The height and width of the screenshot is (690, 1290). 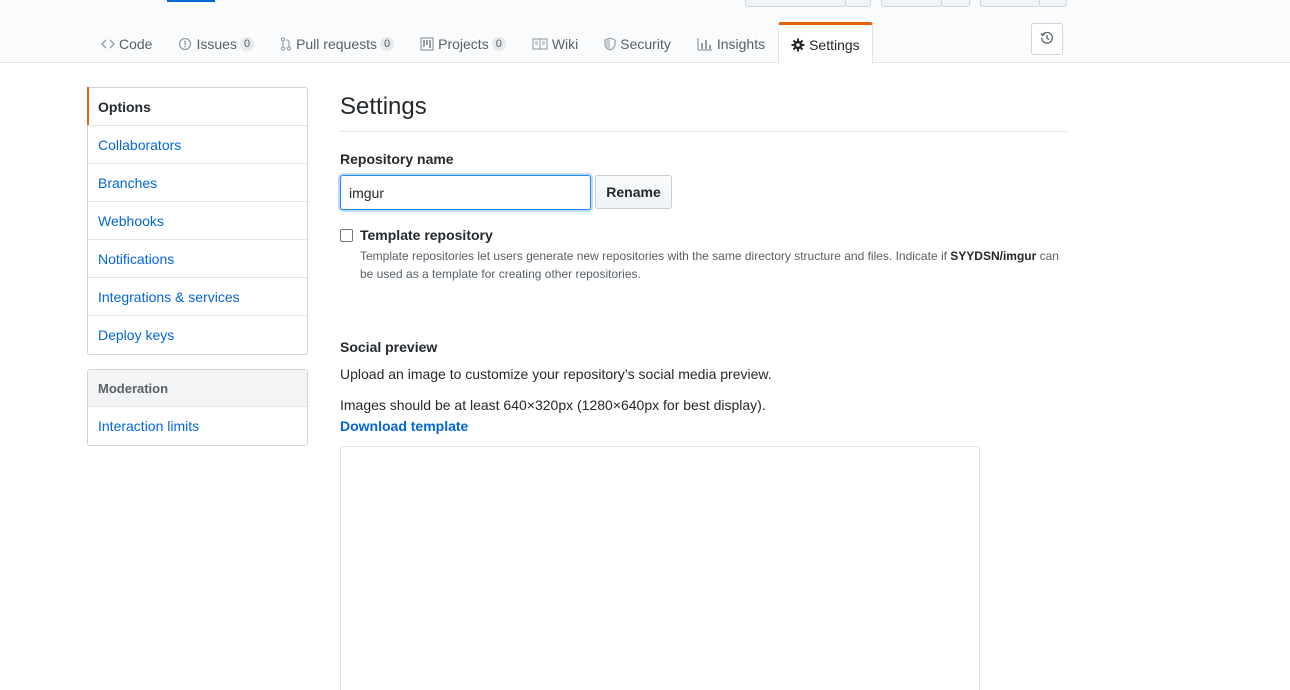 I want to click on tab-projects: Projects 0, so click(x=463, y=42).